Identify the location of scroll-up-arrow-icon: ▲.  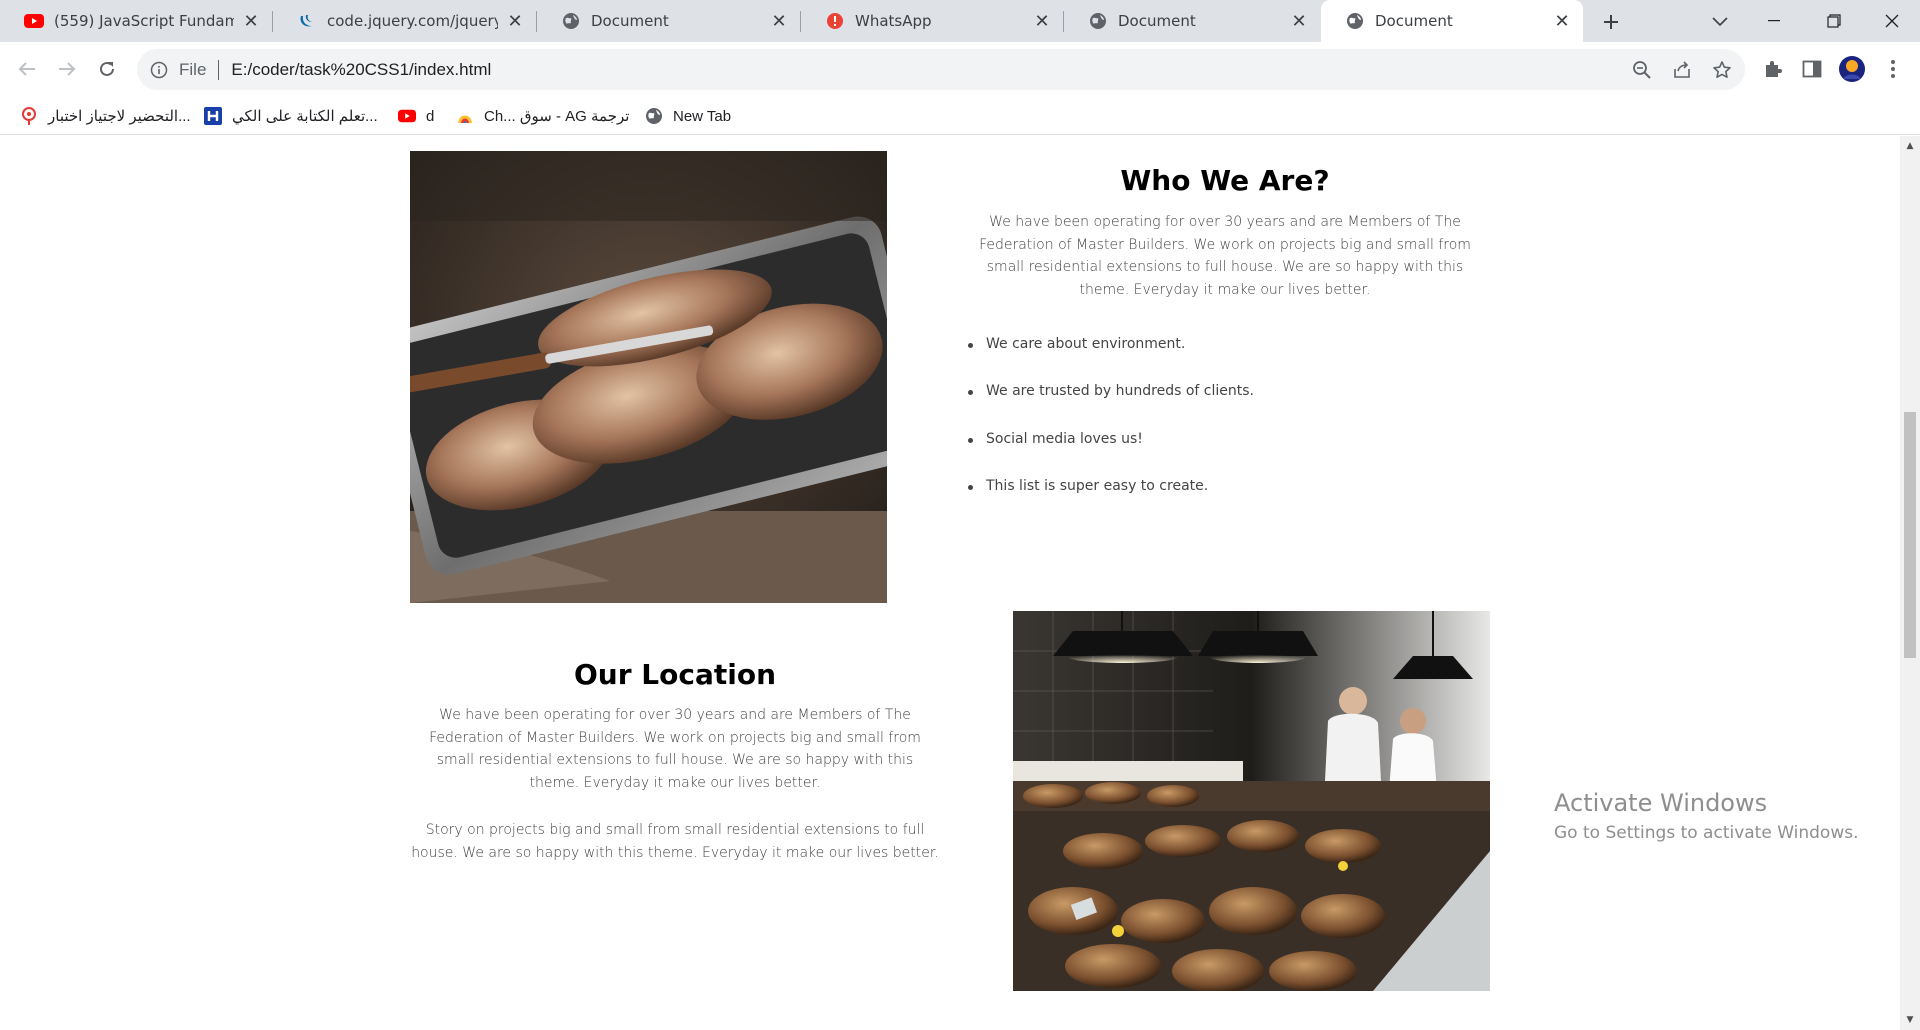
(1910, 146).